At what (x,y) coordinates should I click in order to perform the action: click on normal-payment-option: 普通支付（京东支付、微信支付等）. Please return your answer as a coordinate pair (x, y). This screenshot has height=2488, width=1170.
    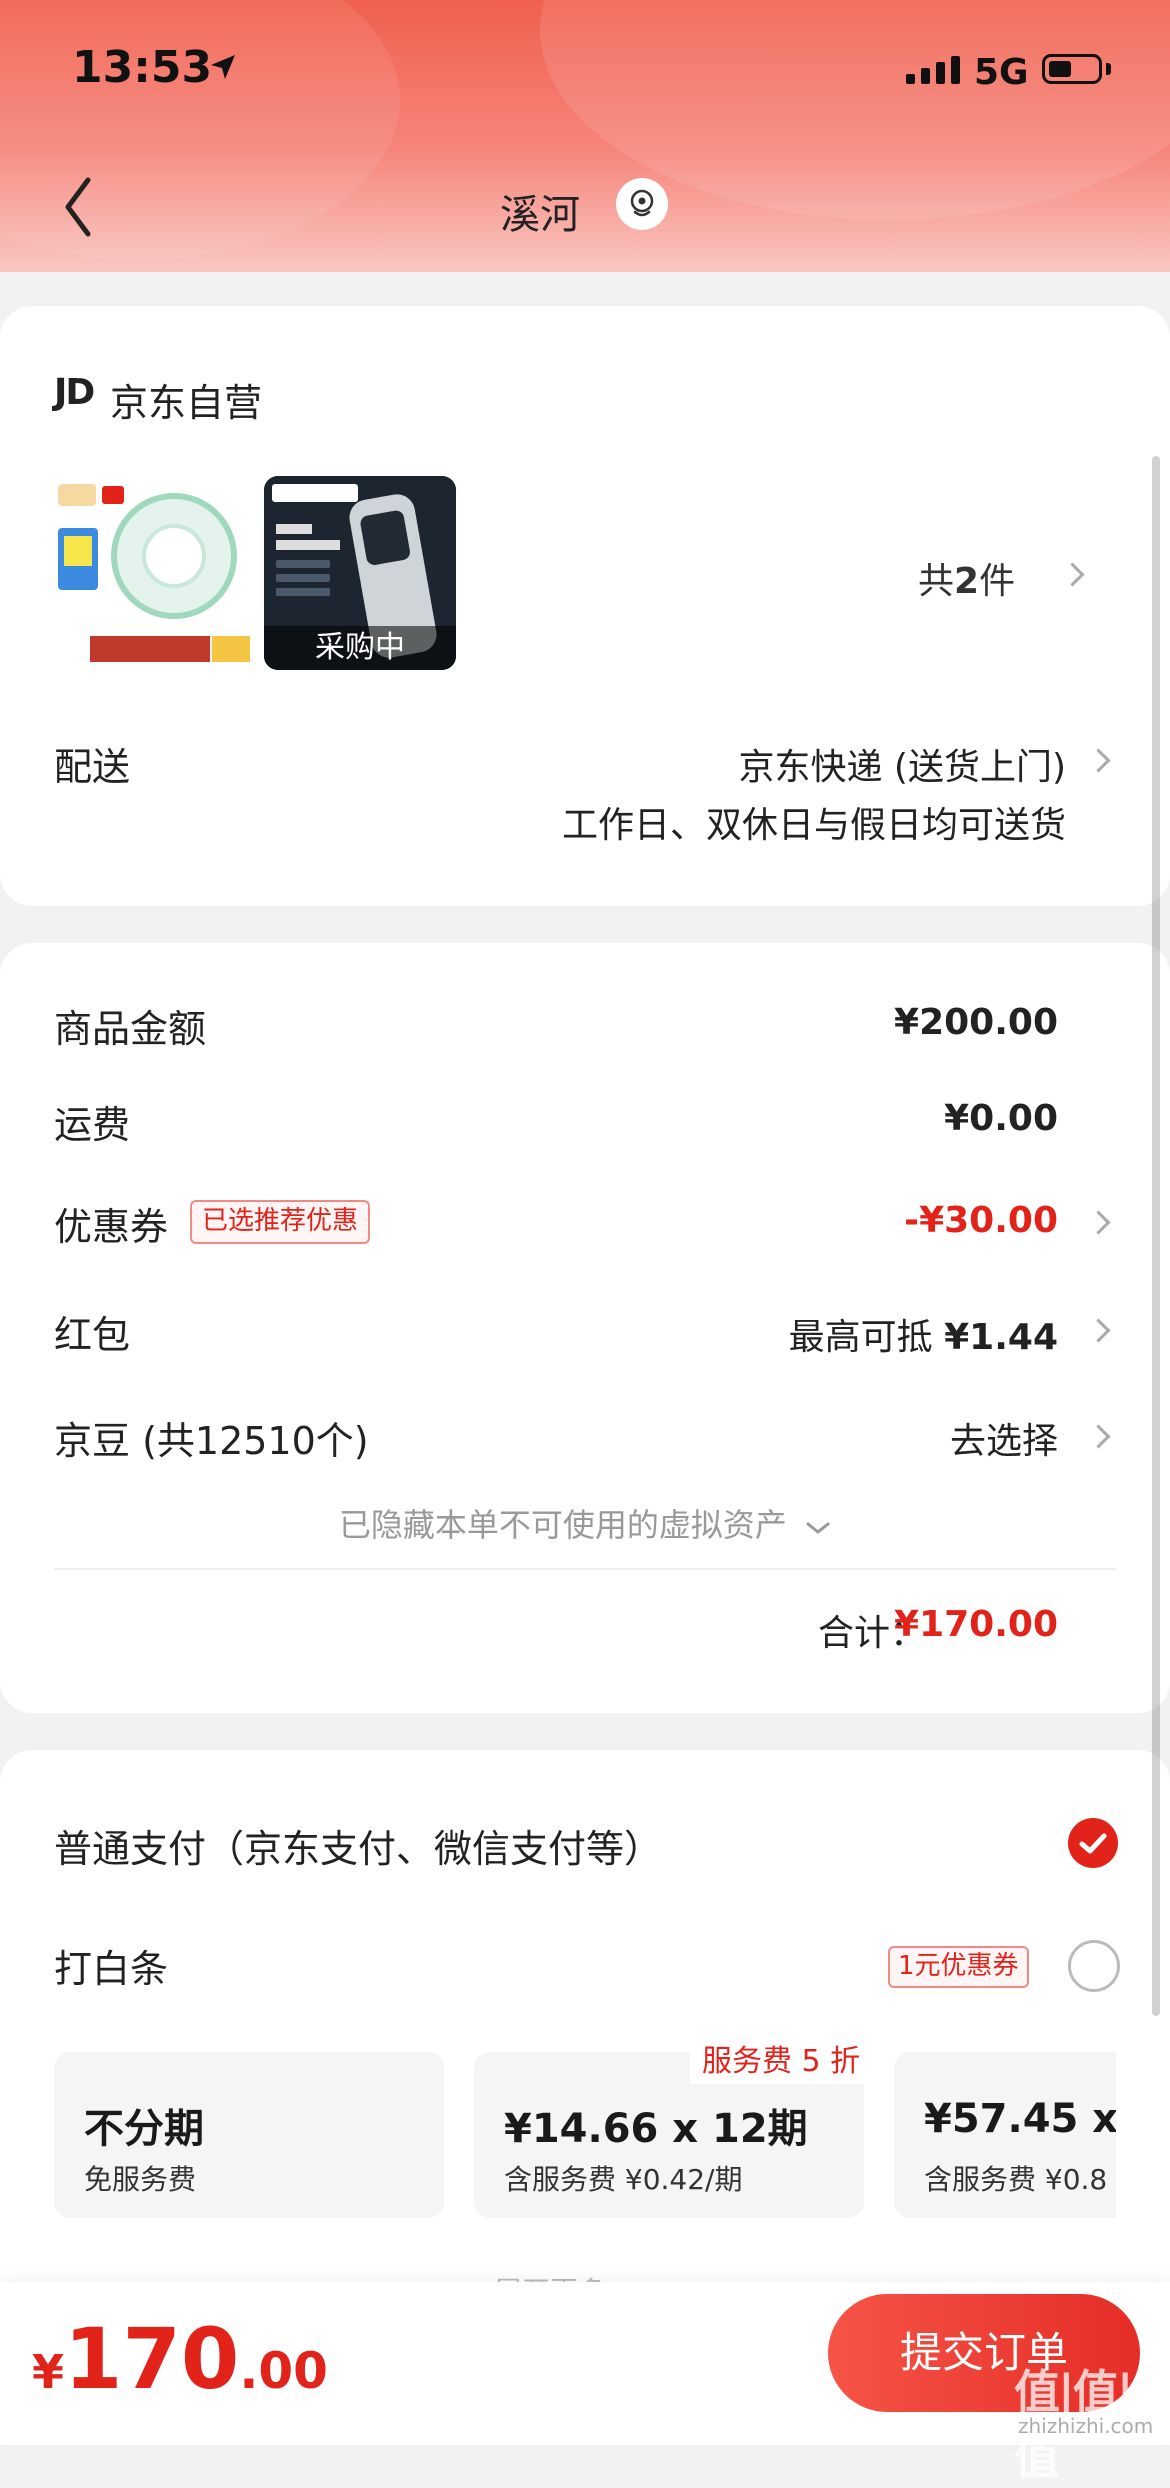
    Looking at the image, I should click on (358, 1845).